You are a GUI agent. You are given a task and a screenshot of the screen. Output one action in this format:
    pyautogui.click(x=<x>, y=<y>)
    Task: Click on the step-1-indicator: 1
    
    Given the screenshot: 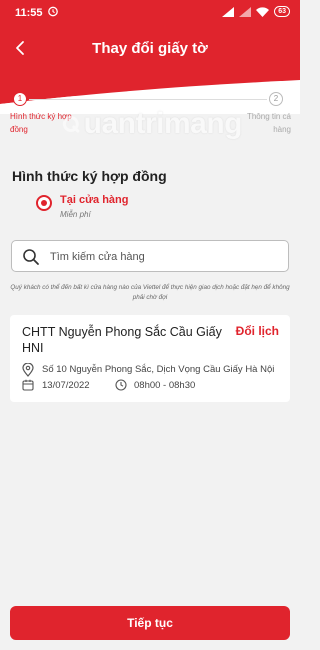 What is the action you would take?
    pyautogui.click(x=20, y=99)
    